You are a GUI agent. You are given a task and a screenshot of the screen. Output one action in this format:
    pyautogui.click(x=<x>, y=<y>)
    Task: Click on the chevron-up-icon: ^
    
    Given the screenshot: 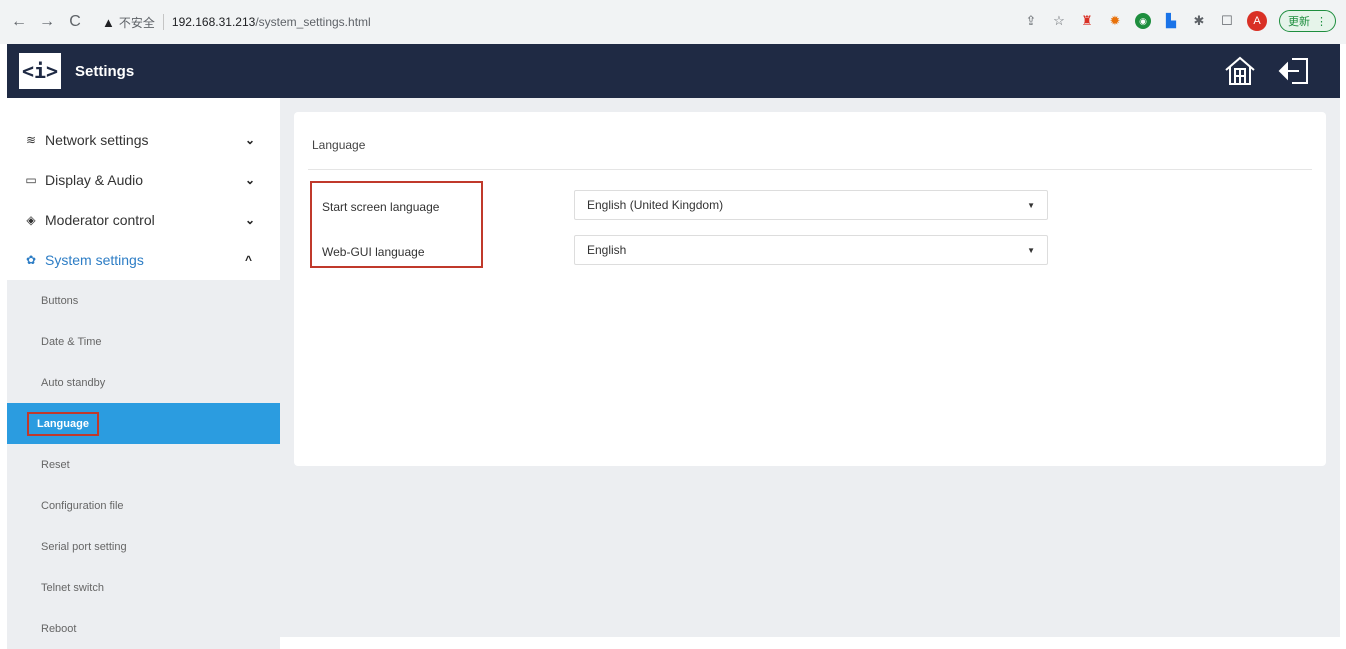 What is the action you would take?
    pyautogui.click(x=248, y=260)
    